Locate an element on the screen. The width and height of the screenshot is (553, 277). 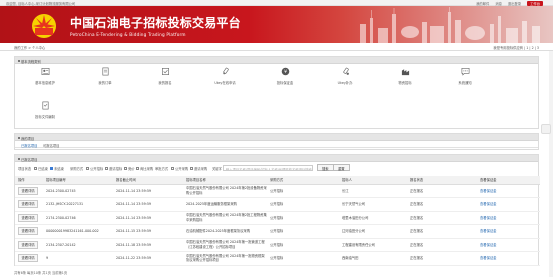
col-header: 操作 is located at coordinates (29, 180).